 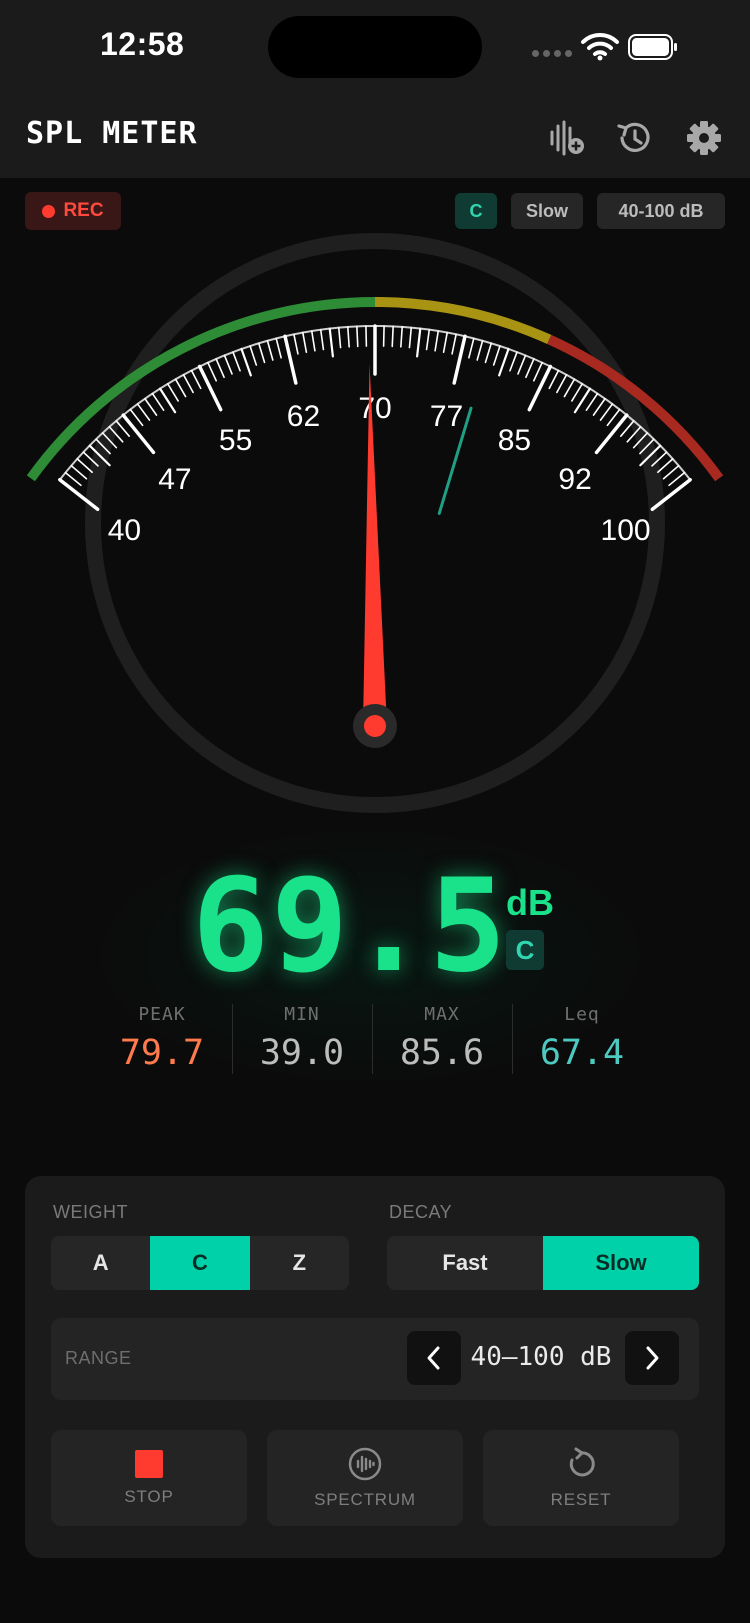 I want to click on stop-button: STOP, so click(x=149, y=1478).